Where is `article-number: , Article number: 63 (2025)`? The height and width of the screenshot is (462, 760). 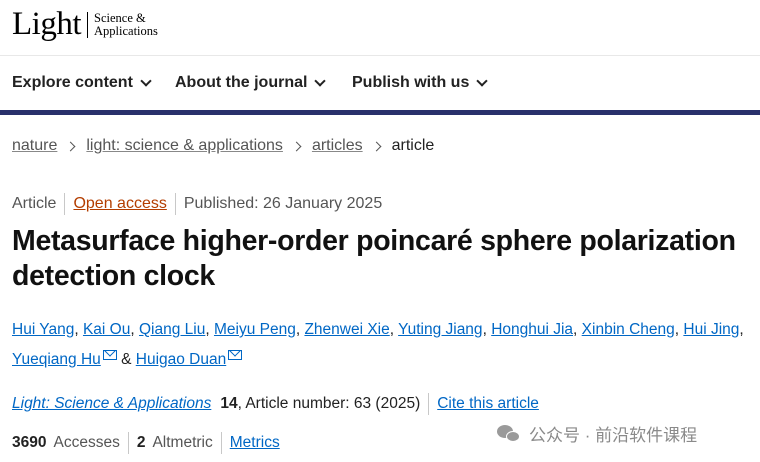
article-number: , Article number: 63 (2025) is located at coordinates (329, 403).